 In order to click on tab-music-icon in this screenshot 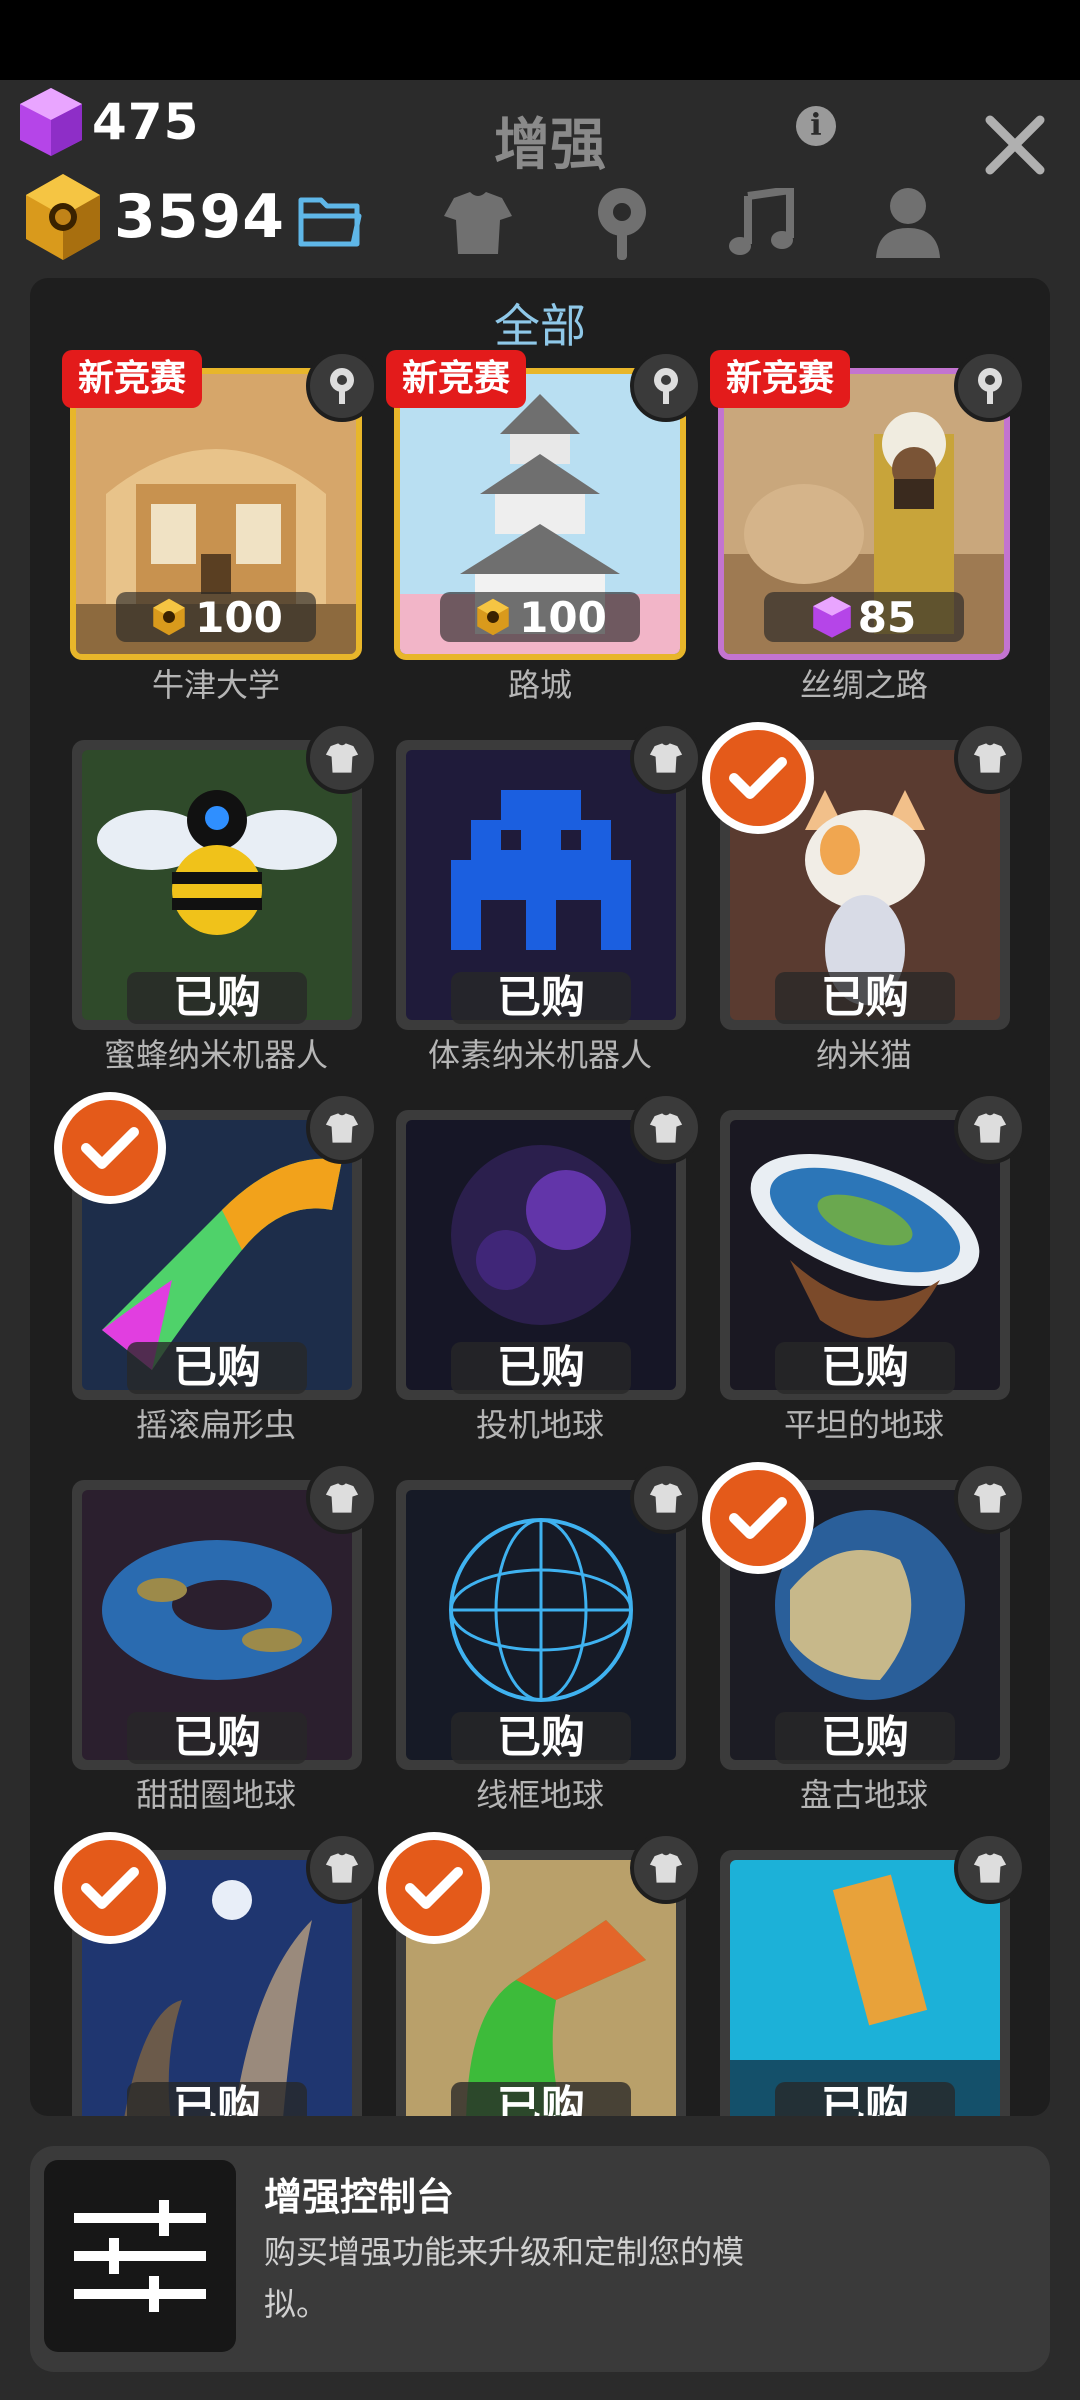, I will do `click(761, 223)`.